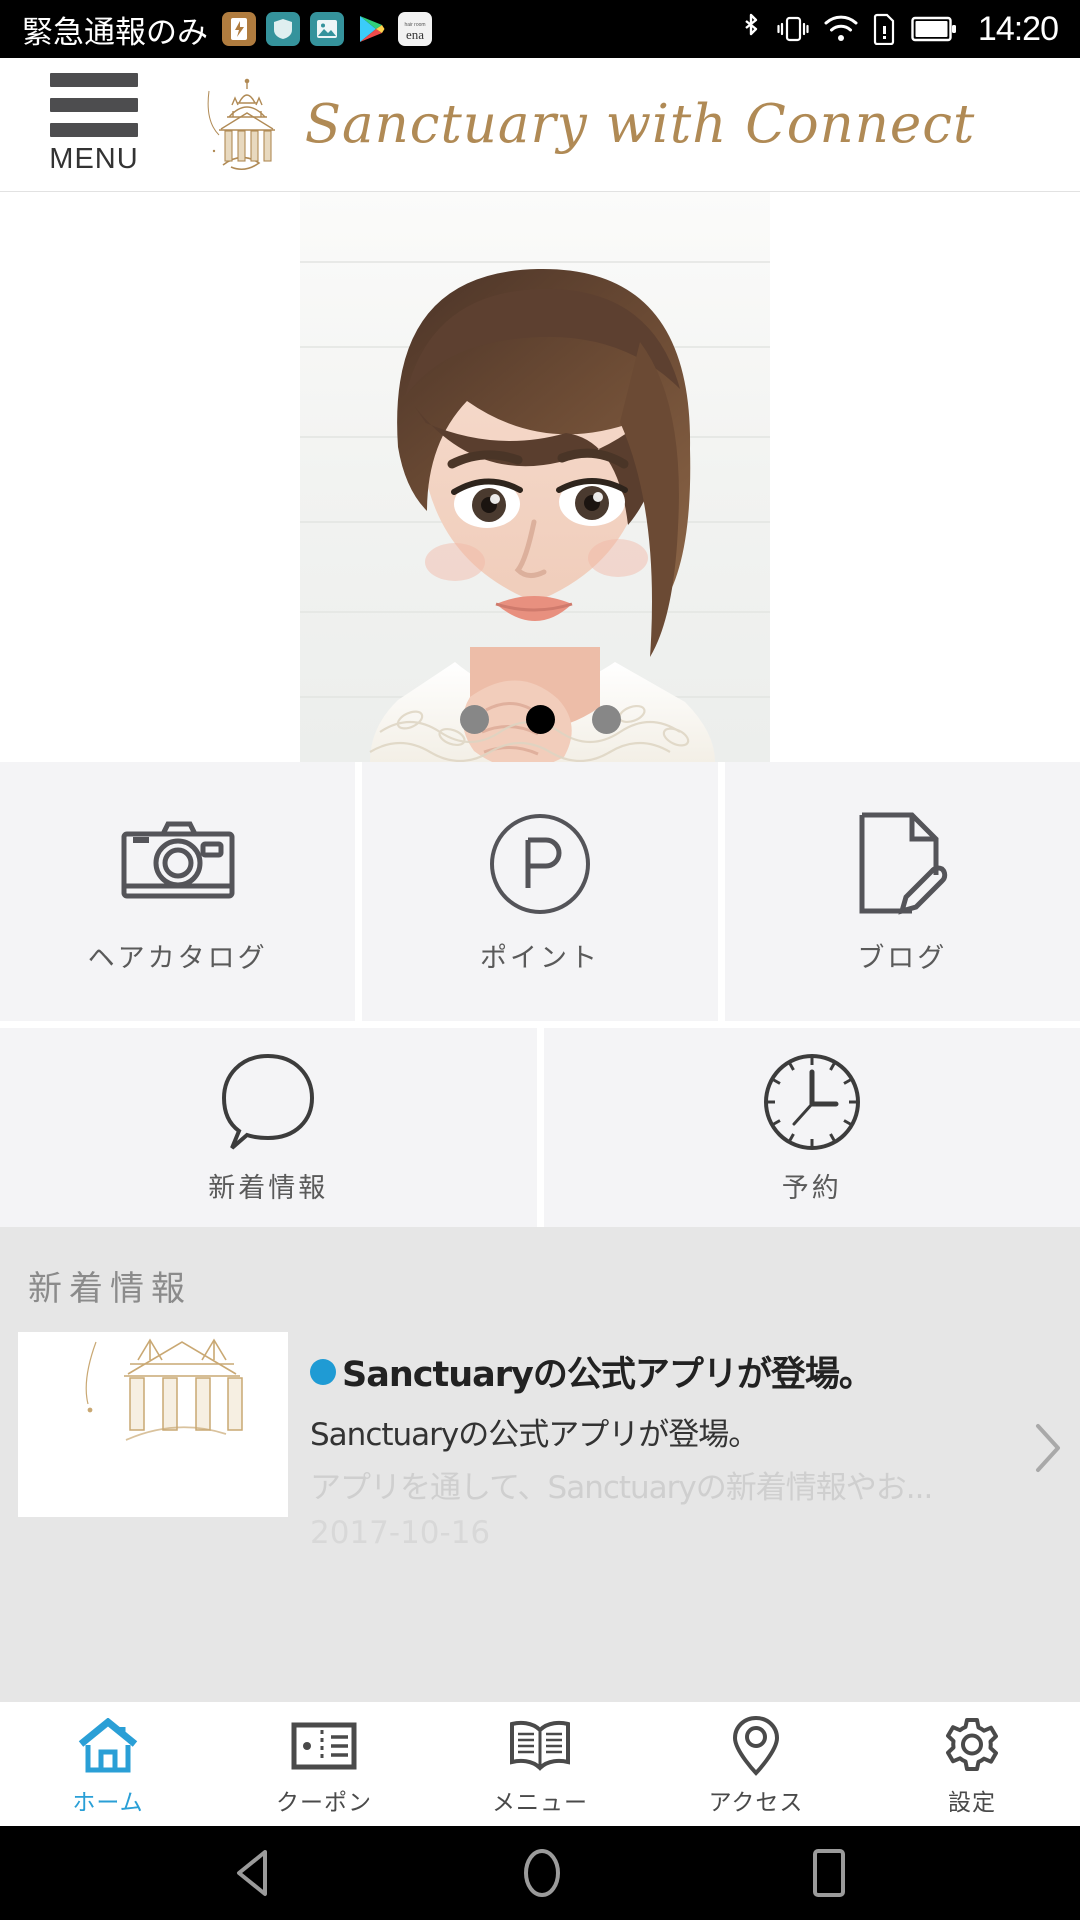  I want to click on shield-icon, so click(283, 29).